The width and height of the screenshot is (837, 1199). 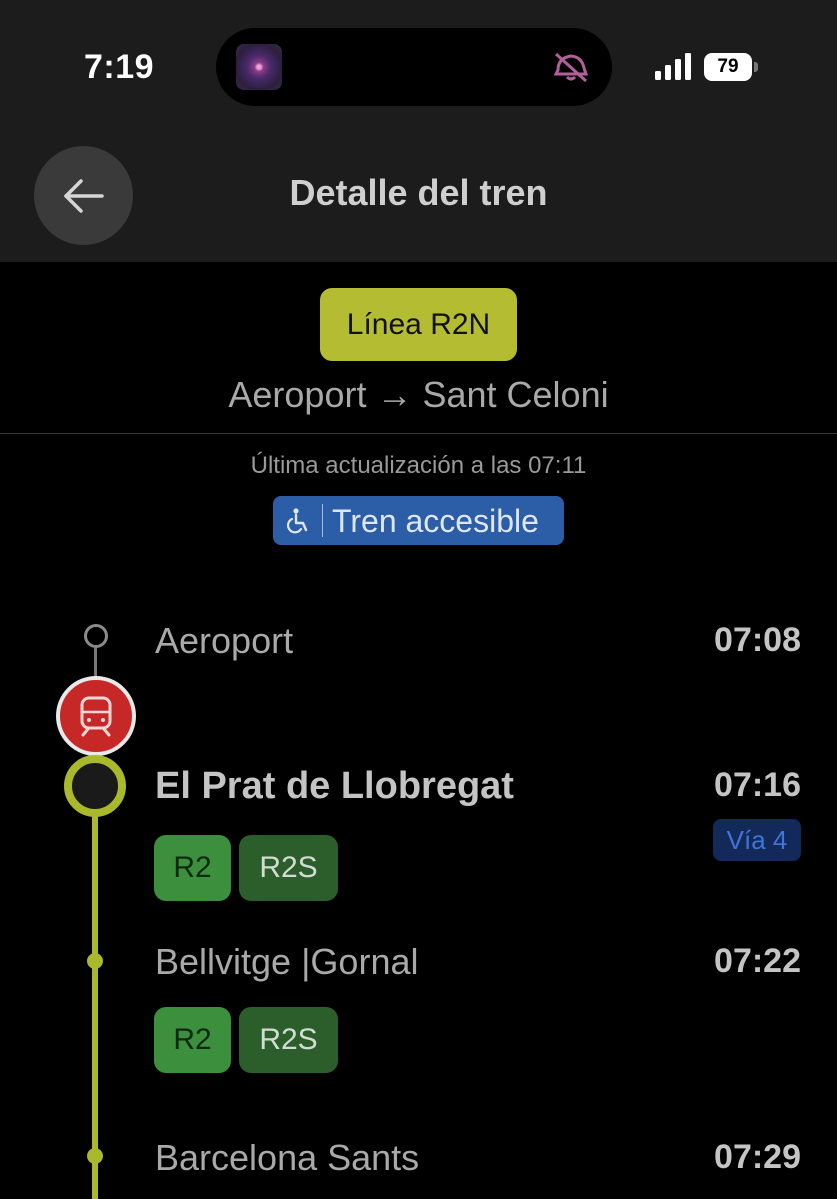 I want to click on battery-icon: 79, so click(x=731, y=67).